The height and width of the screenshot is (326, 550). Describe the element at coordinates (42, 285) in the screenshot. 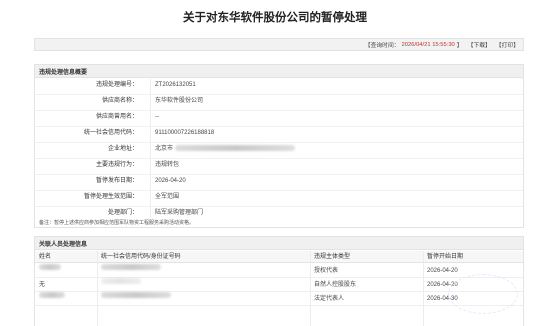

I see `person-name-cell: 无` at that location.